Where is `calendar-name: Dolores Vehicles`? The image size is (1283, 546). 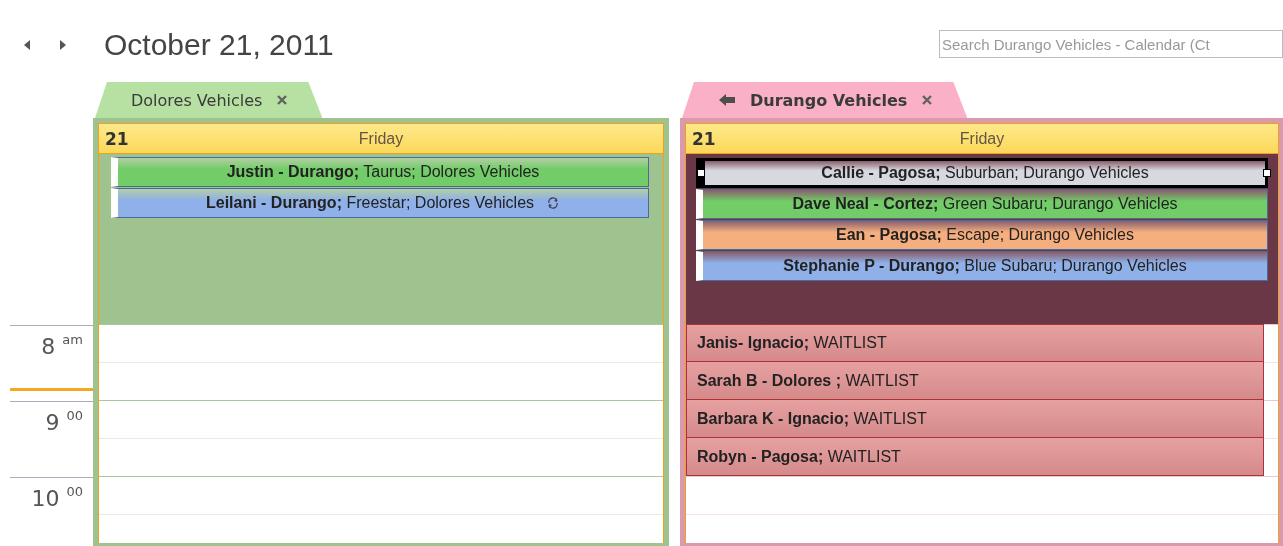 calendar-name: Dolores Vehicles is located at coordinates (197, 100).